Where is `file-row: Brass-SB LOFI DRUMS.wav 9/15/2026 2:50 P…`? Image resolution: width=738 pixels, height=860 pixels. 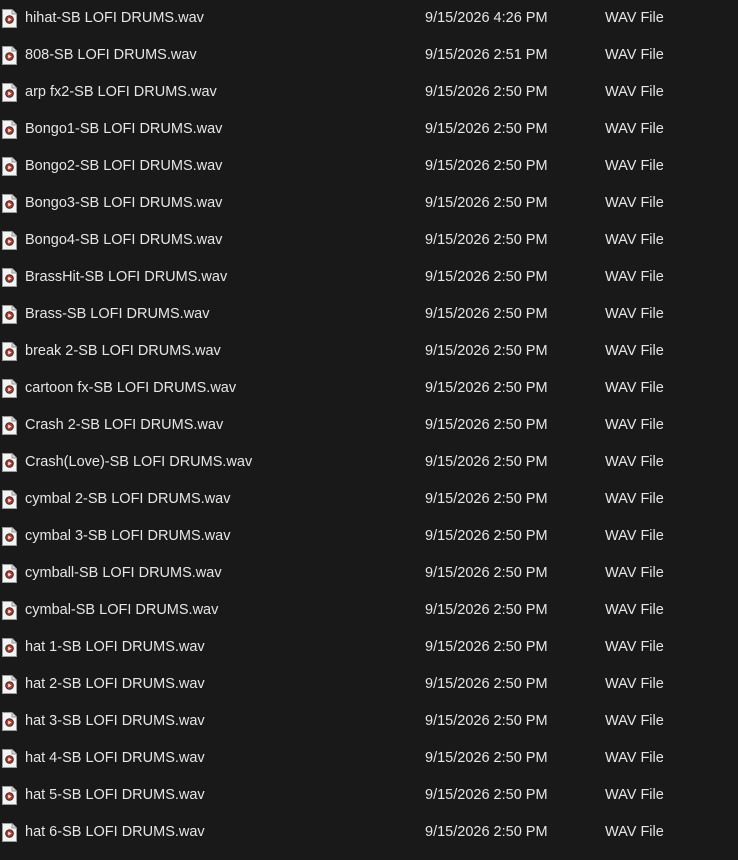
file-row: Brass-SB LOFI DRUMS.wav 9/15/2026 2:50 P… is located at coordinates (369, 323).